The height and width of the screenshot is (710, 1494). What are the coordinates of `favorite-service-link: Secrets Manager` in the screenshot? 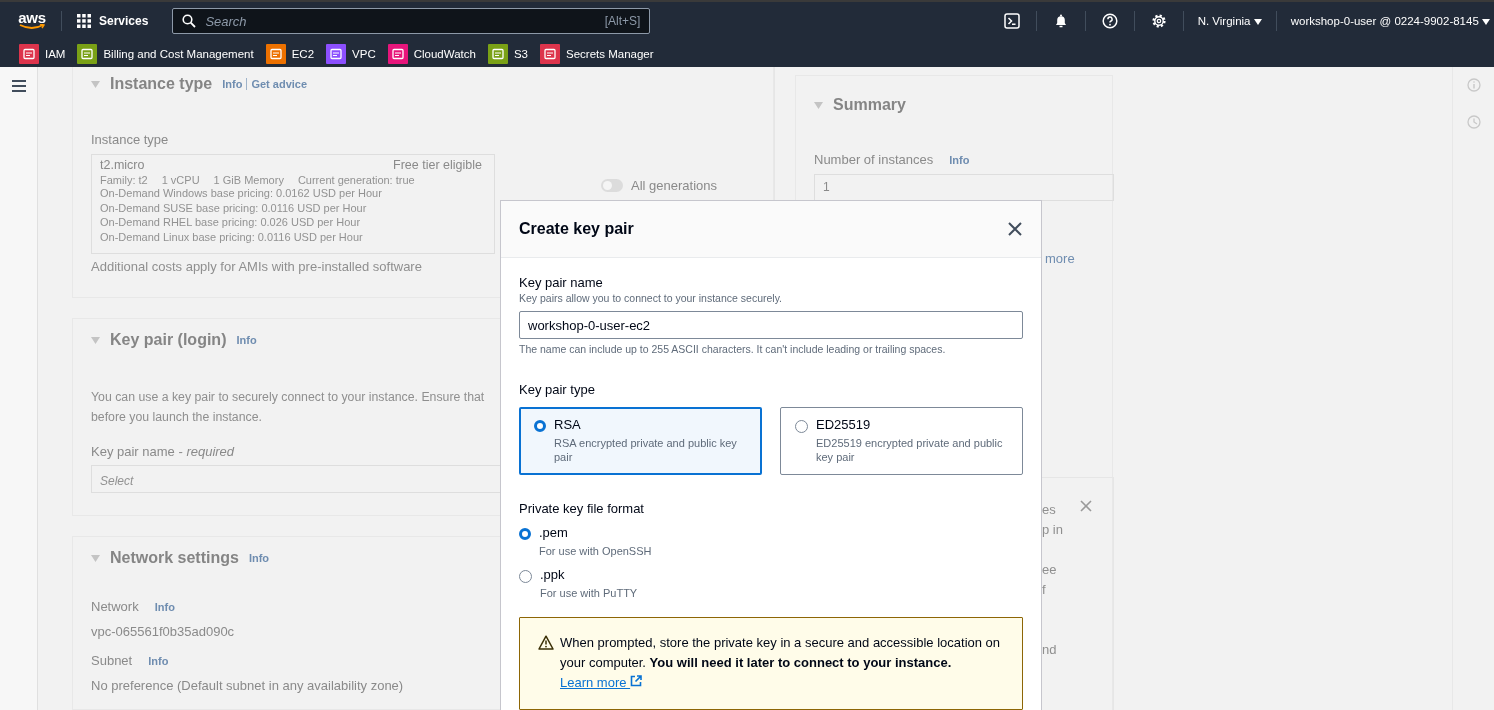 It's located at (597, 53).